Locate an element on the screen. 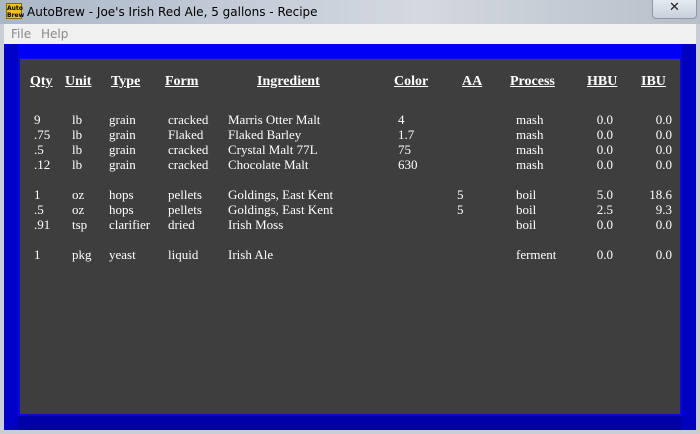 This screenshot has width=700, height=434. frame-bevel-bottom is located at coordinates (350, 423).